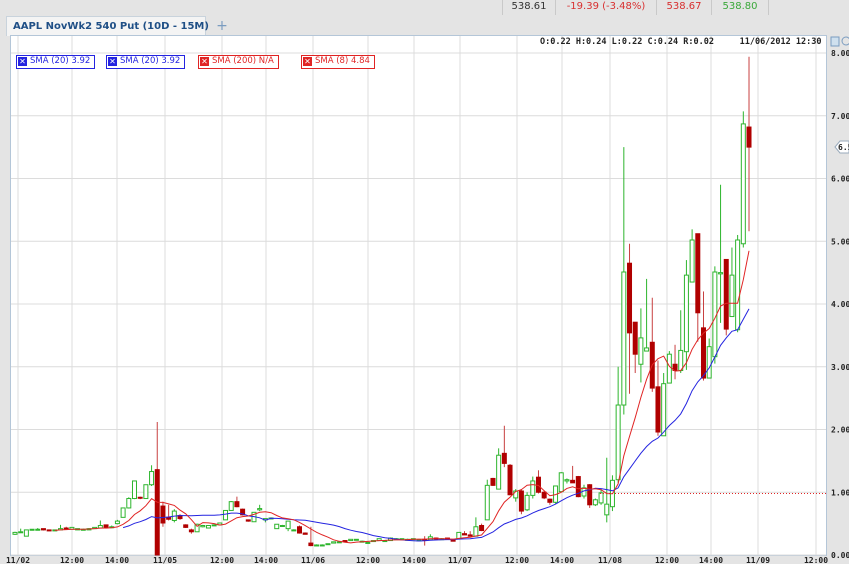 This screenshot has width=849, height=564. Describe the element at coordinates (610, 560) in the screenshot. I see `x-tick-label: 11/08` at that location.